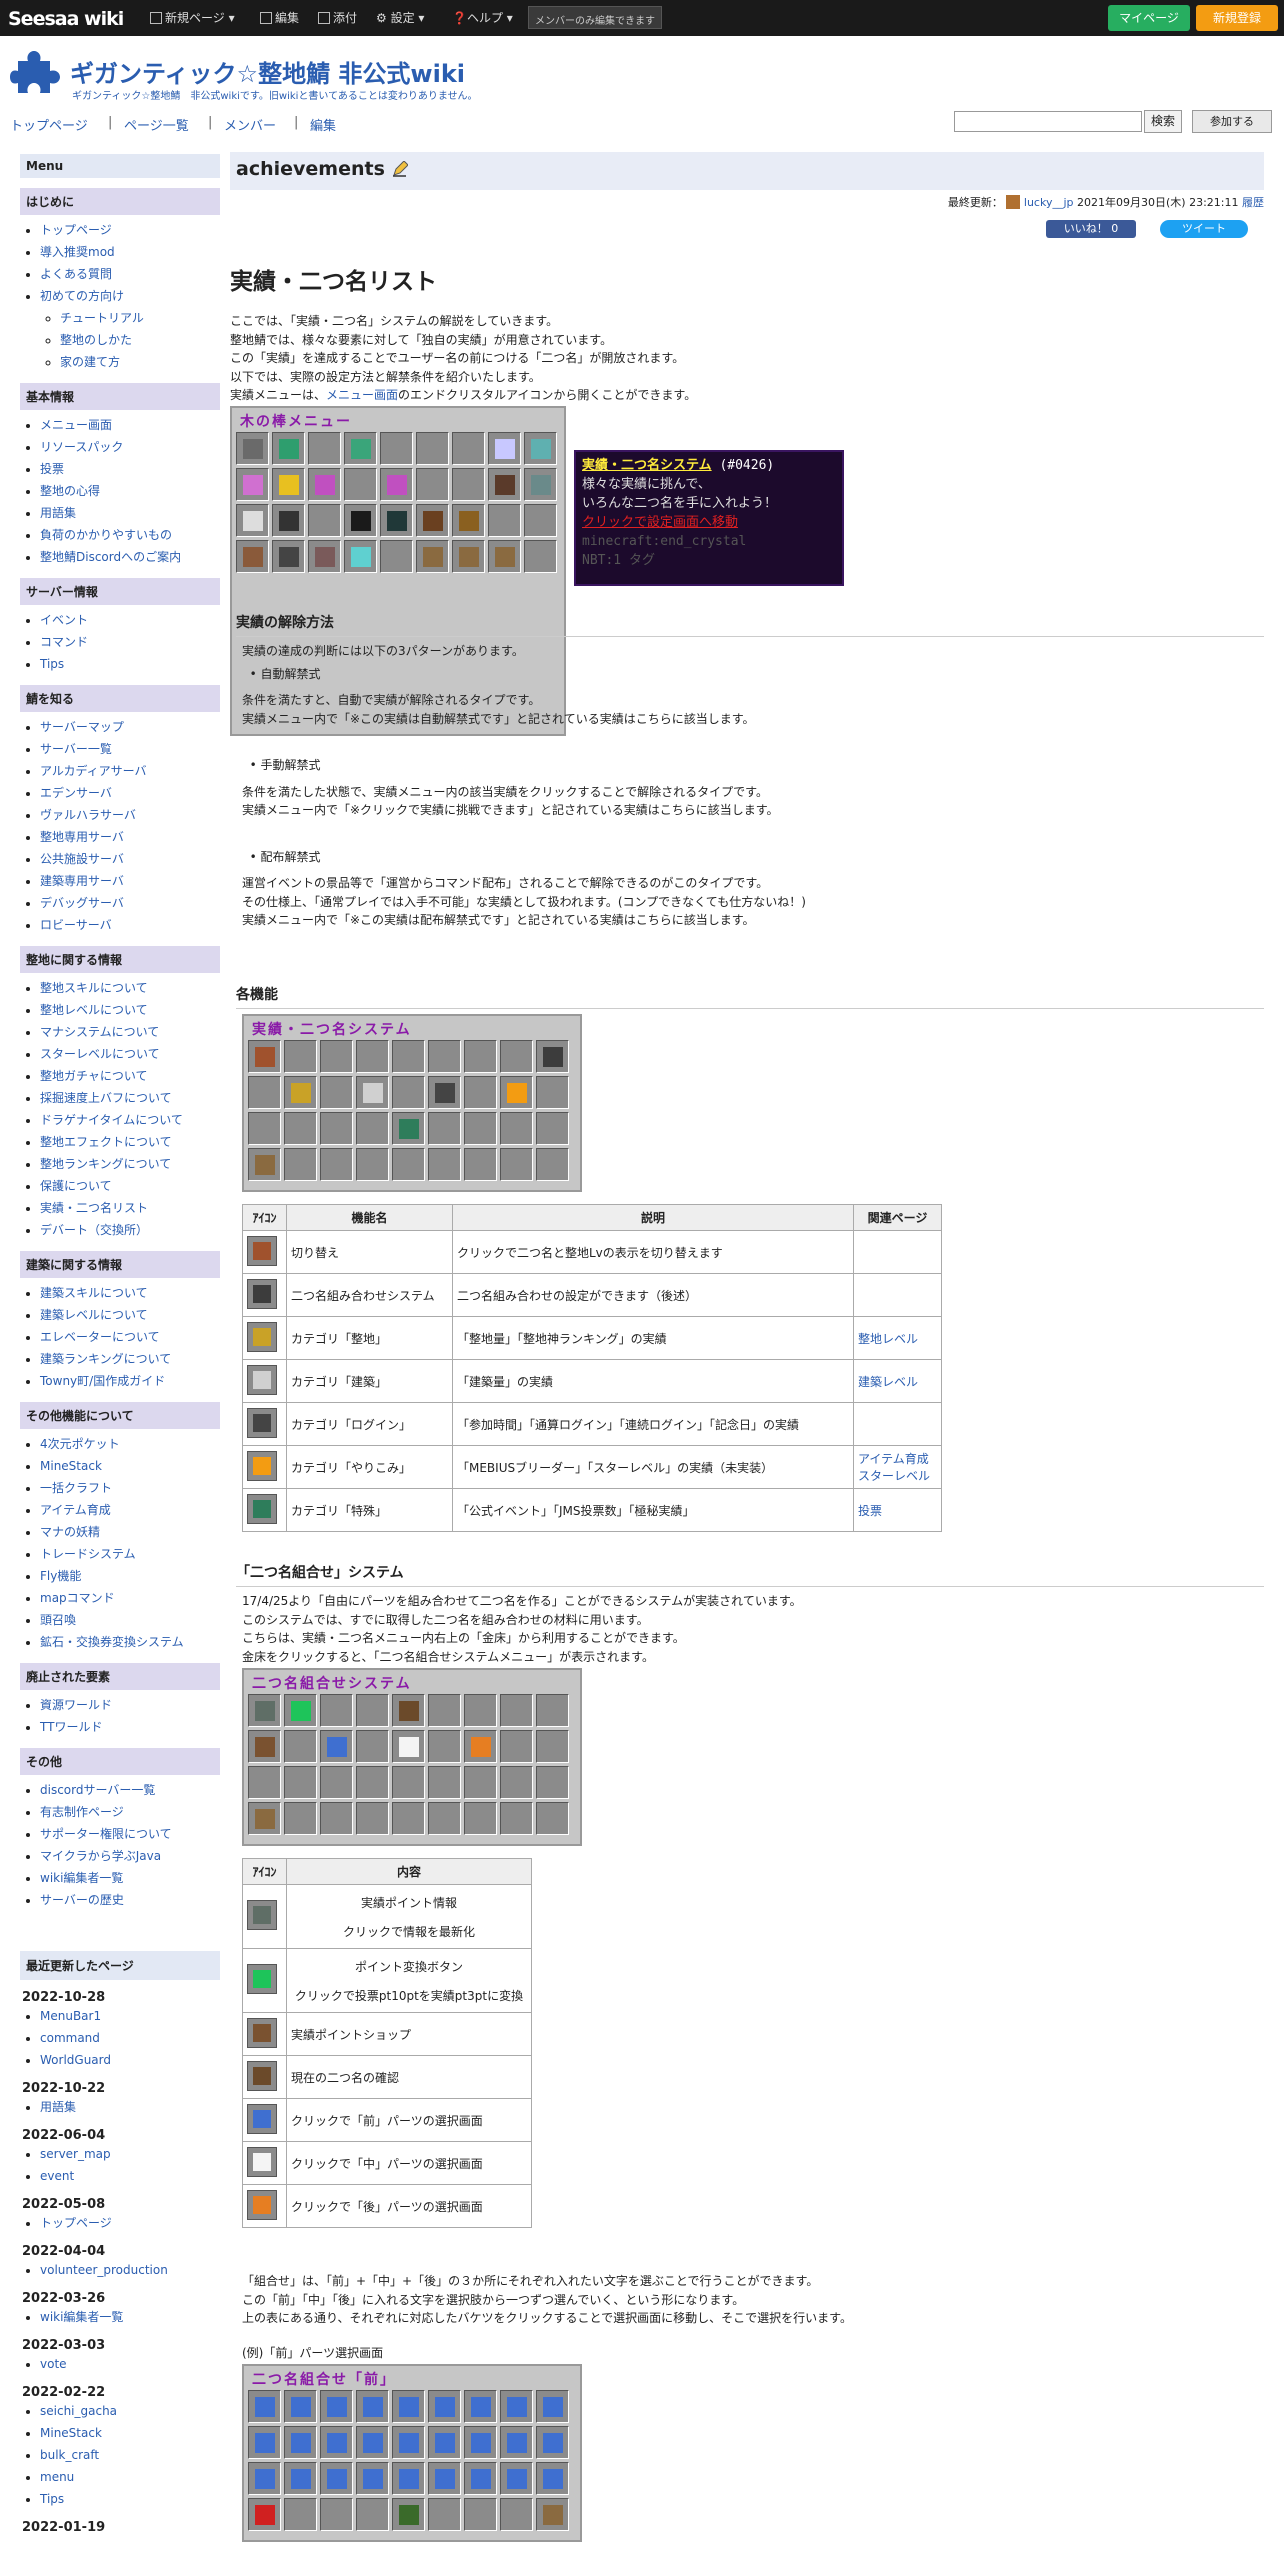 Image resolution: width=1284 pixels, height=2568 pixels. I want to click on sidebar-link: トレードシステム, so click(88, 1554).